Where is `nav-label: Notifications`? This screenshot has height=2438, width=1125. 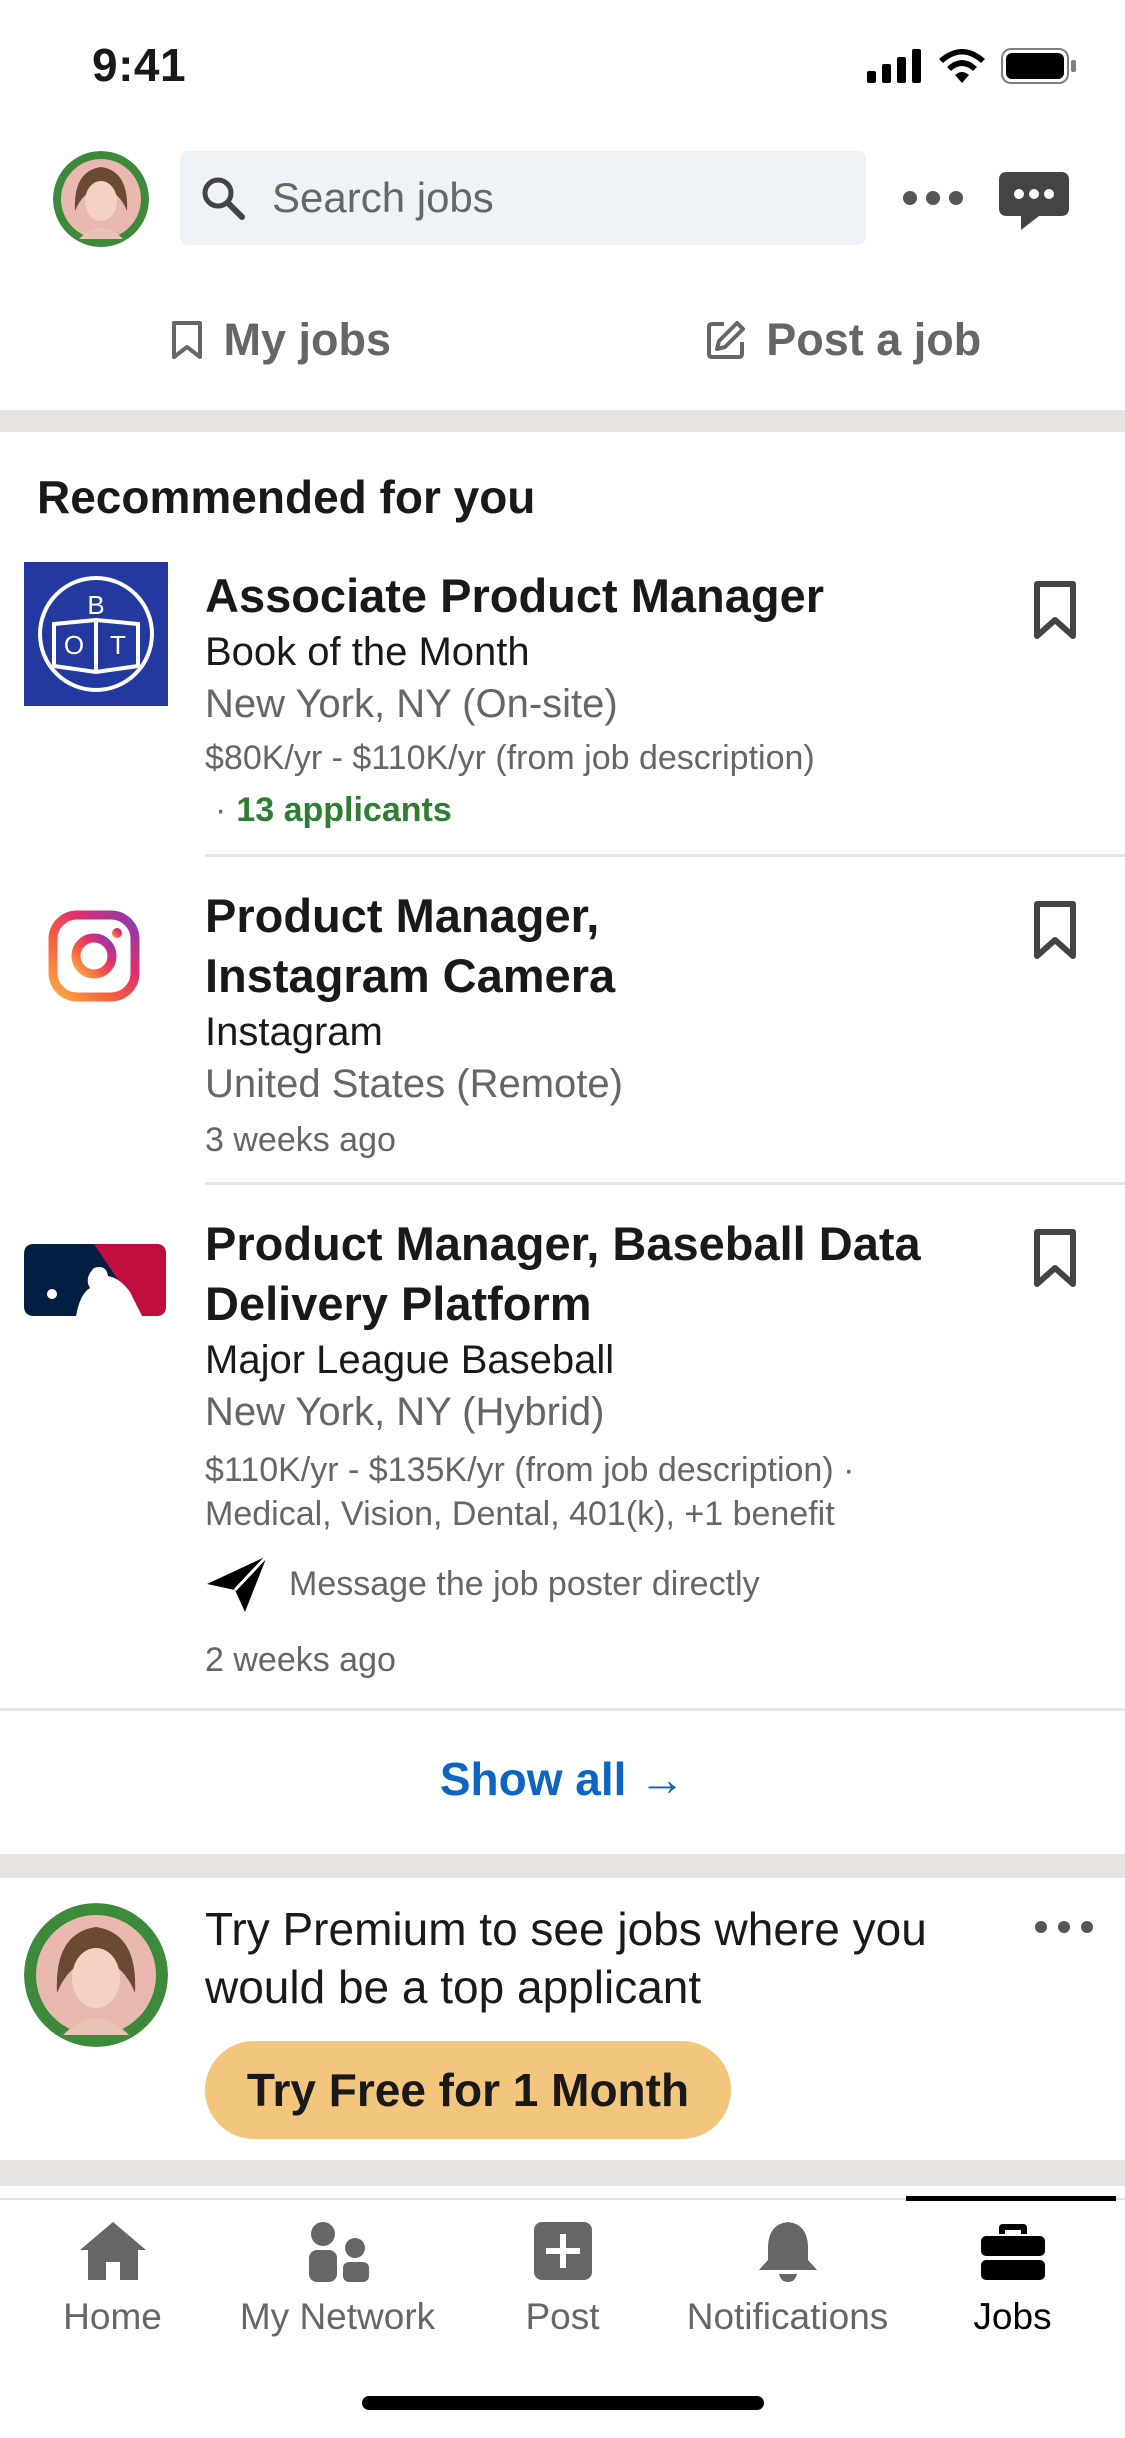
nav-label: Notifications is located at coordinates (788, 2317).